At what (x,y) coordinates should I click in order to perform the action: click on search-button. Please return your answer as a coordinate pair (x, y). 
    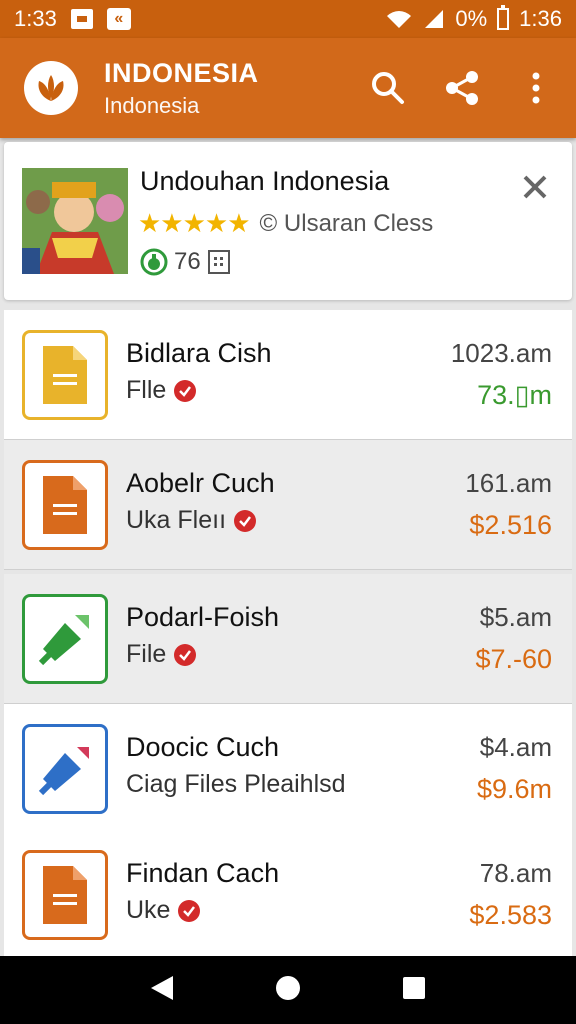
    Looking at the image, I should click on (388, 88).